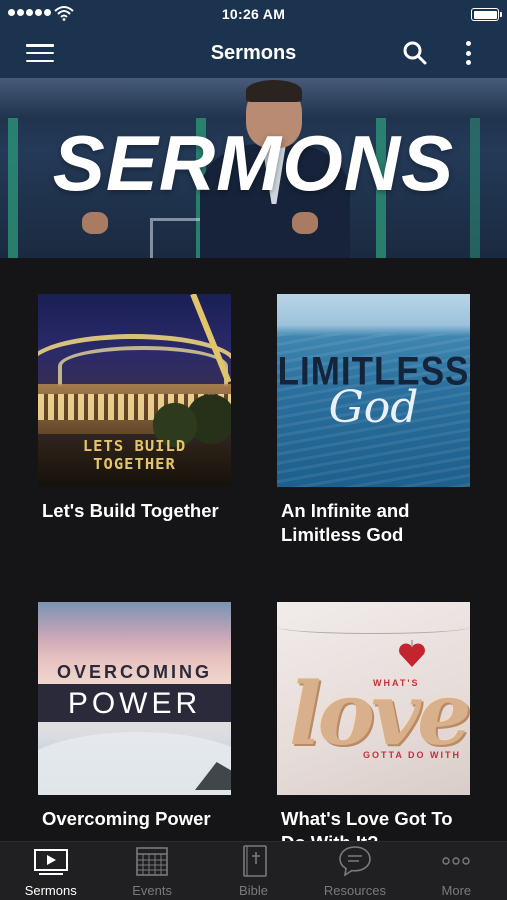 This screenshot has height=900, width=507. I want to click on calendar-icon, so click(152, 861).